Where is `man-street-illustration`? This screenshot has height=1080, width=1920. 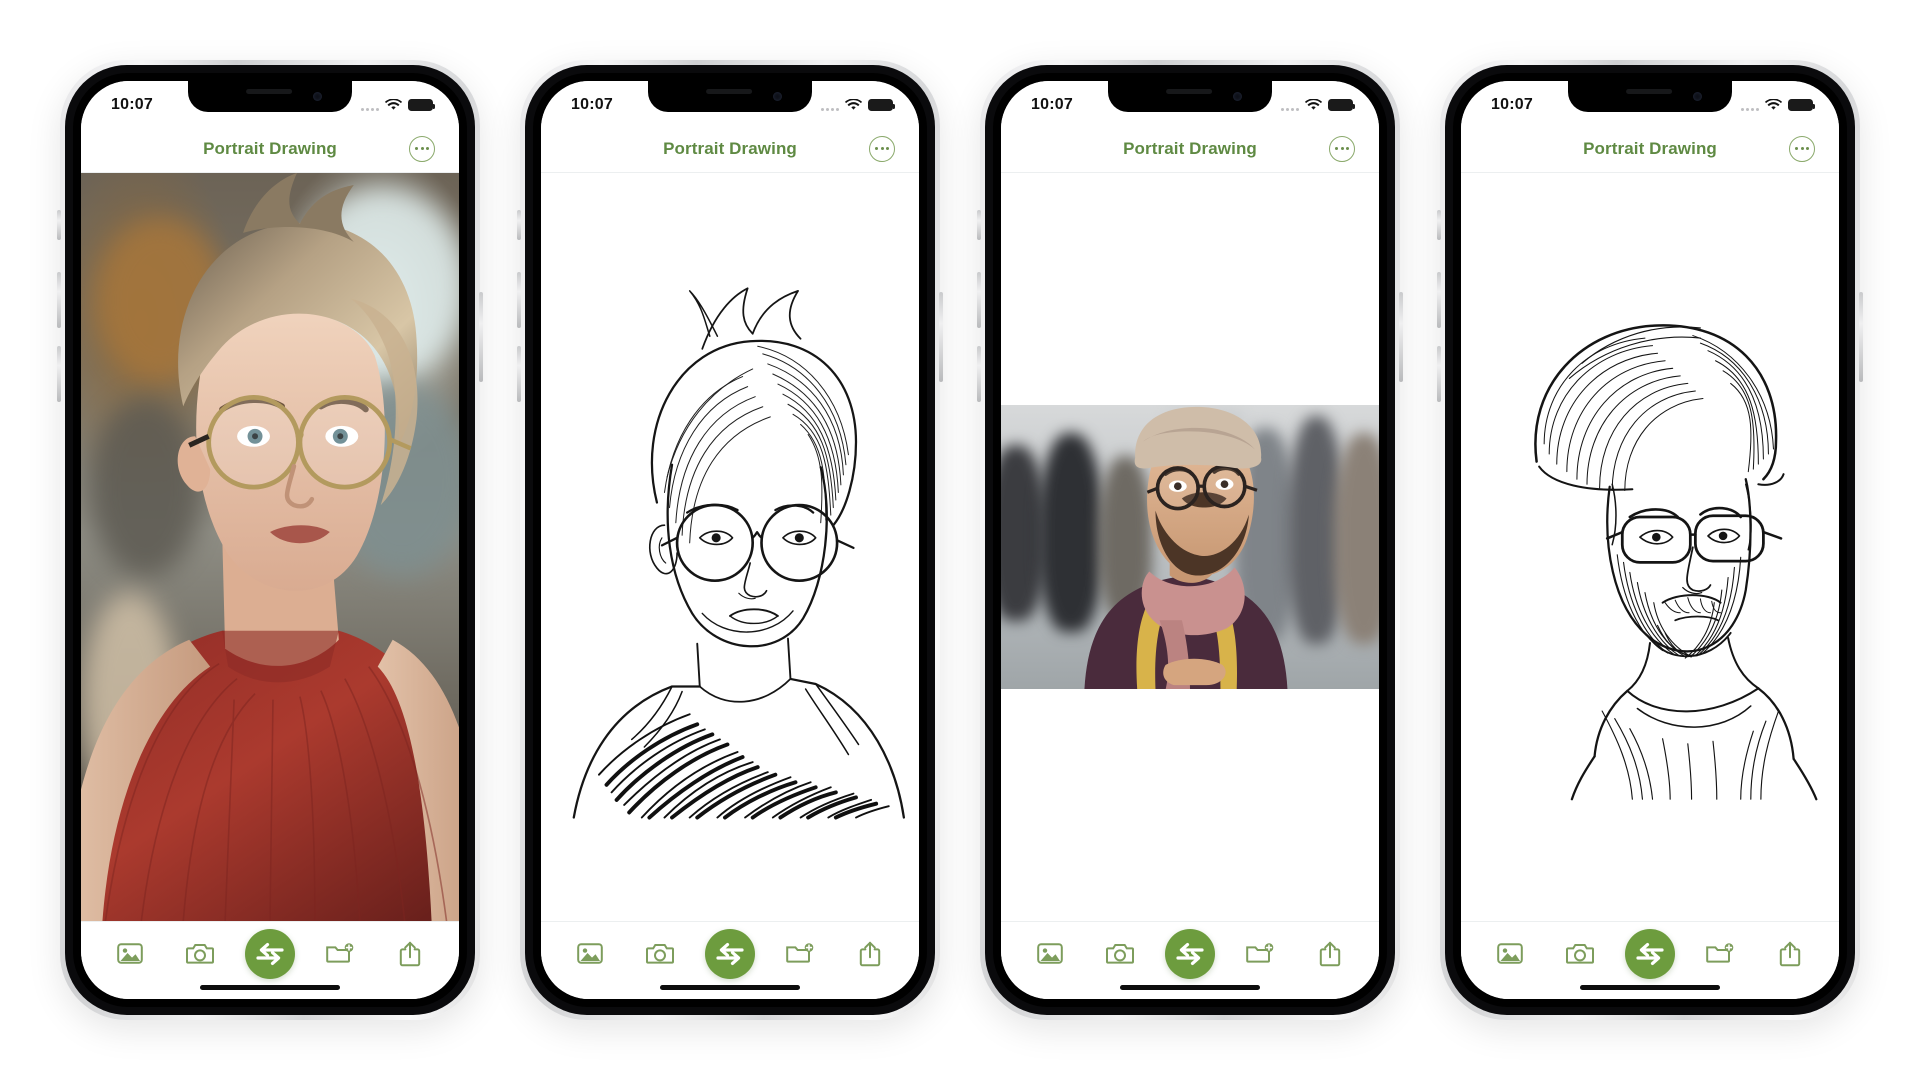 man-street-illustration is located at coordinates (1186, 548).